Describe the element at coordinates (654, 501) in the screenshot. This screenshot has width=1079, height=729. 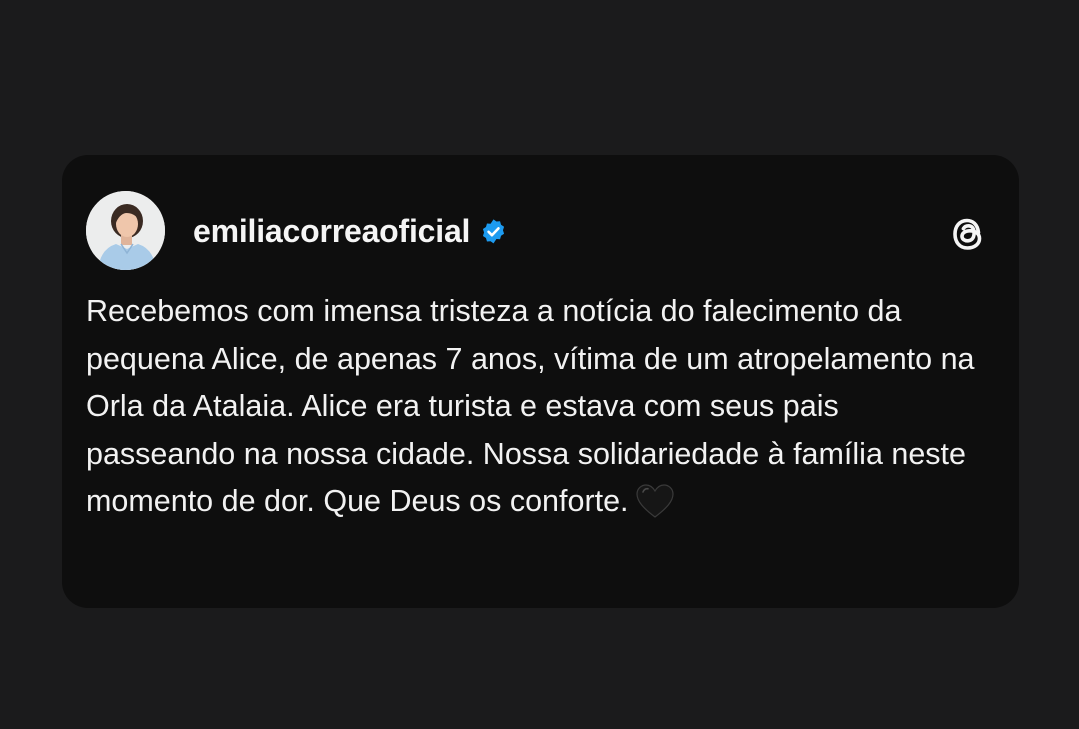
I see `black-heart-icon` at that location.